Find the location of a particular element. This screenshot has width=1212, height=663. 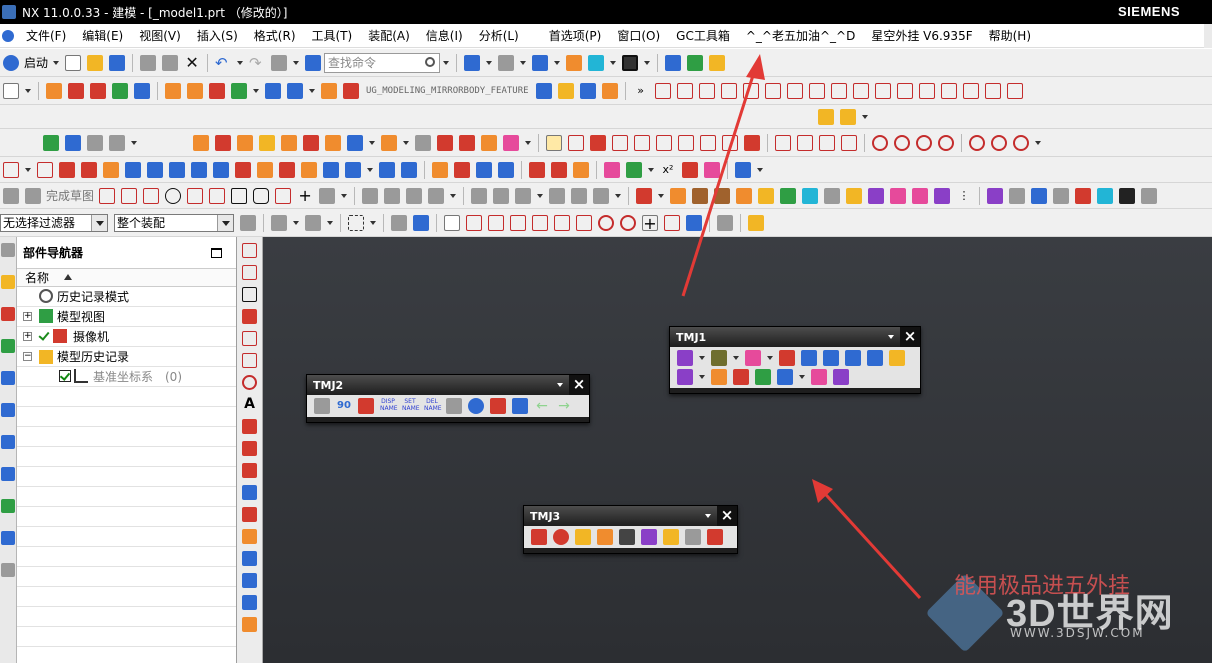

v-line-icon is located at coordinates (249, 250).